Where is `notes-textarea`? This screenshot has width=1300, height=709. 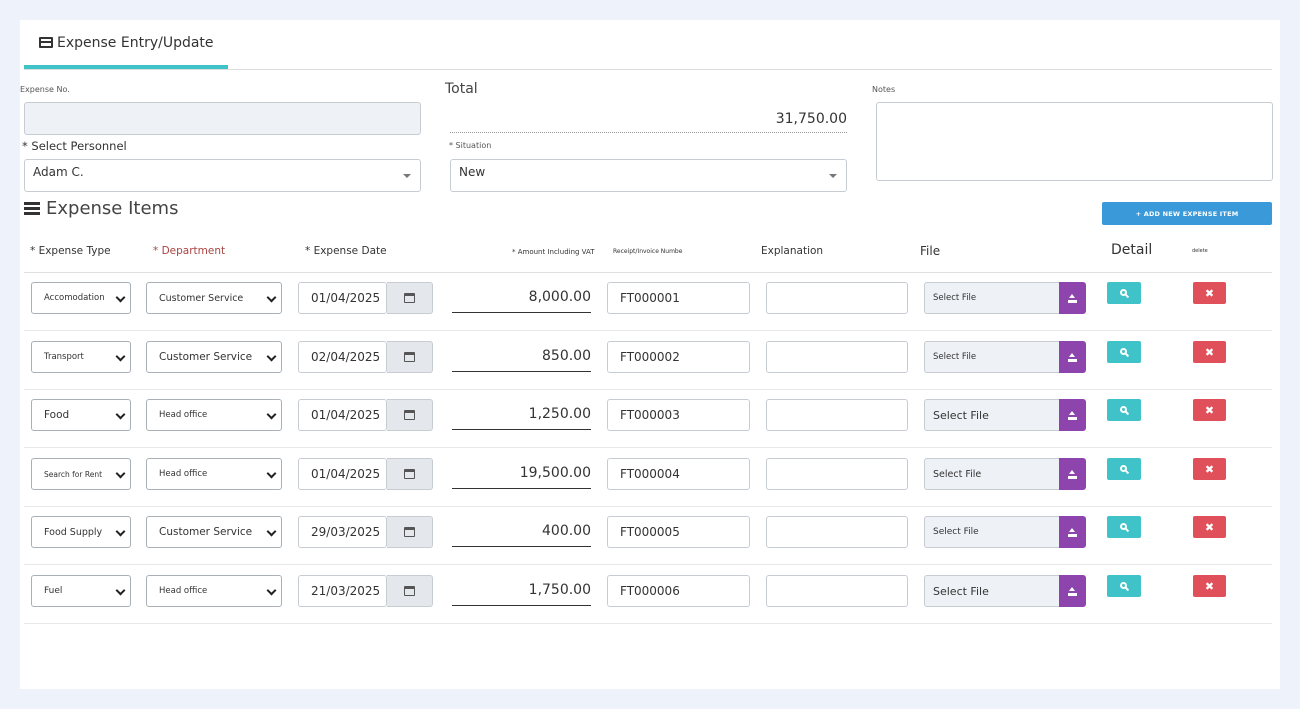 notes-textarea is located at coordinates (1074, 141).